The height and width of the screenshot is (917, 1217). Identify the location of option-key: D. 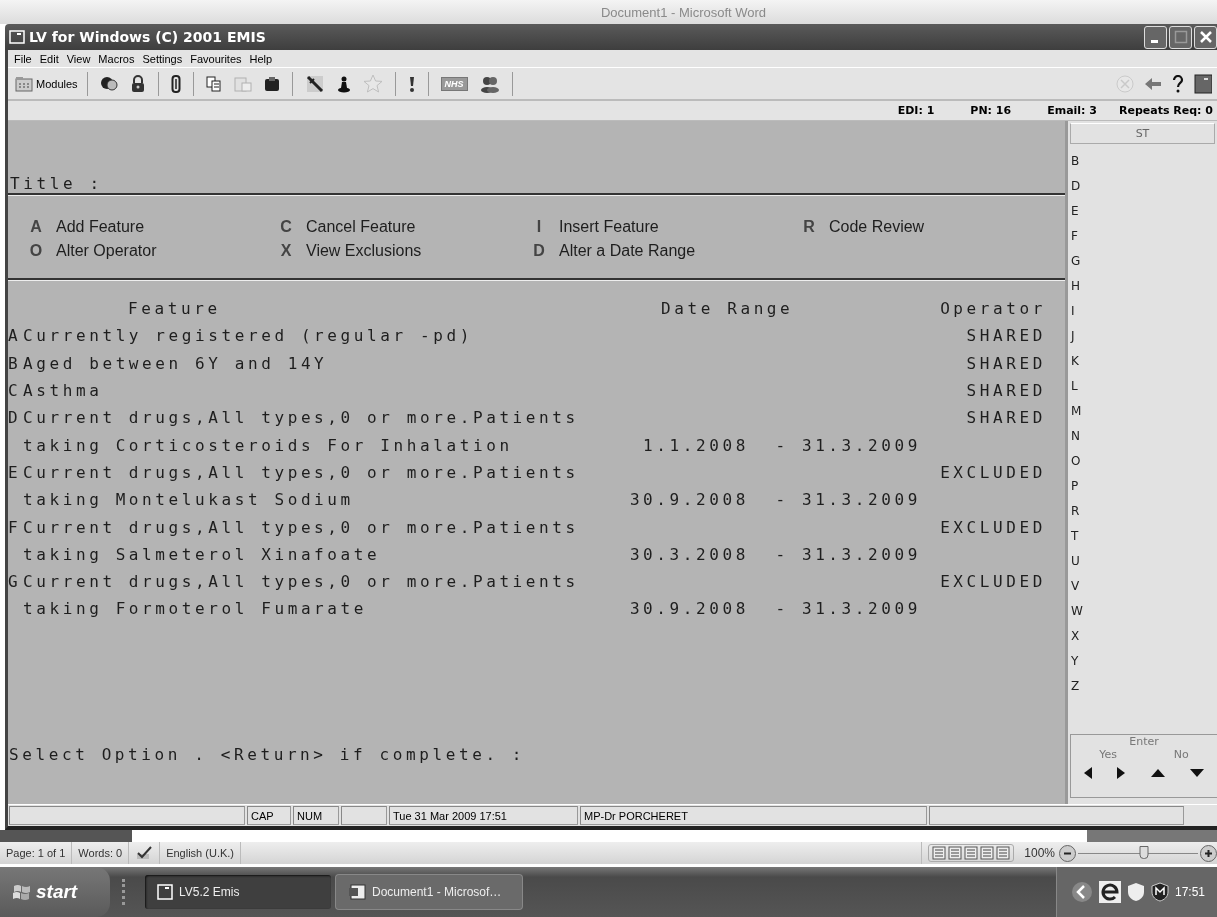
(539, 251).